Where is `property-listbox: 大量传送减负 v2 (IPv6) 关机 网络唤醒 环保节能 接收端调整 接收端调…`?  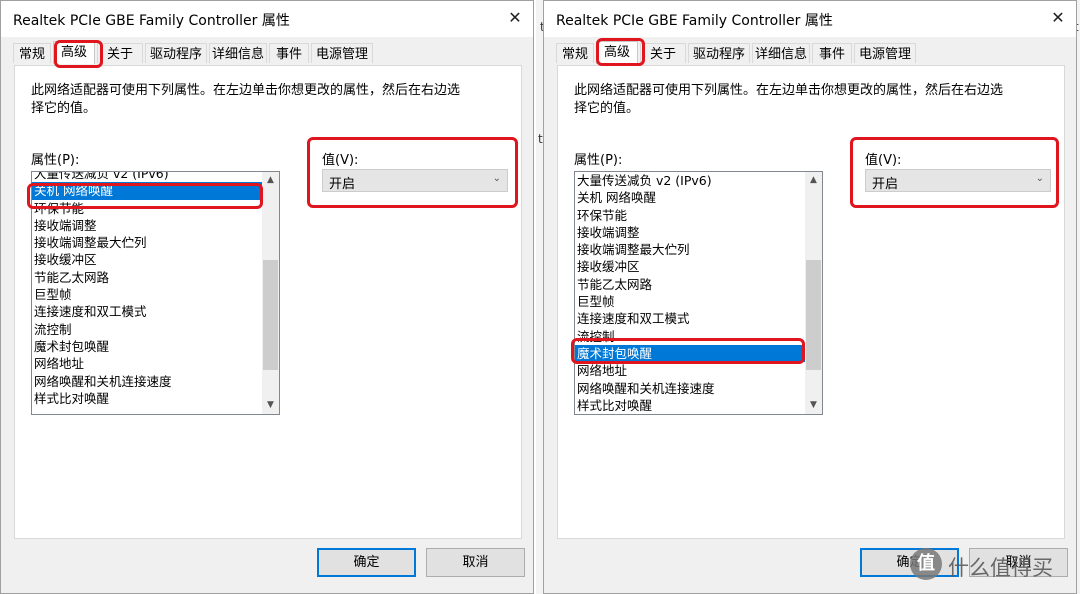 property-listbox: 大量传送减负 v2 (IPv6) 关机 网络唤醒 环保节能 接收端调整 接收端调… is located at coordinates (698, 293).